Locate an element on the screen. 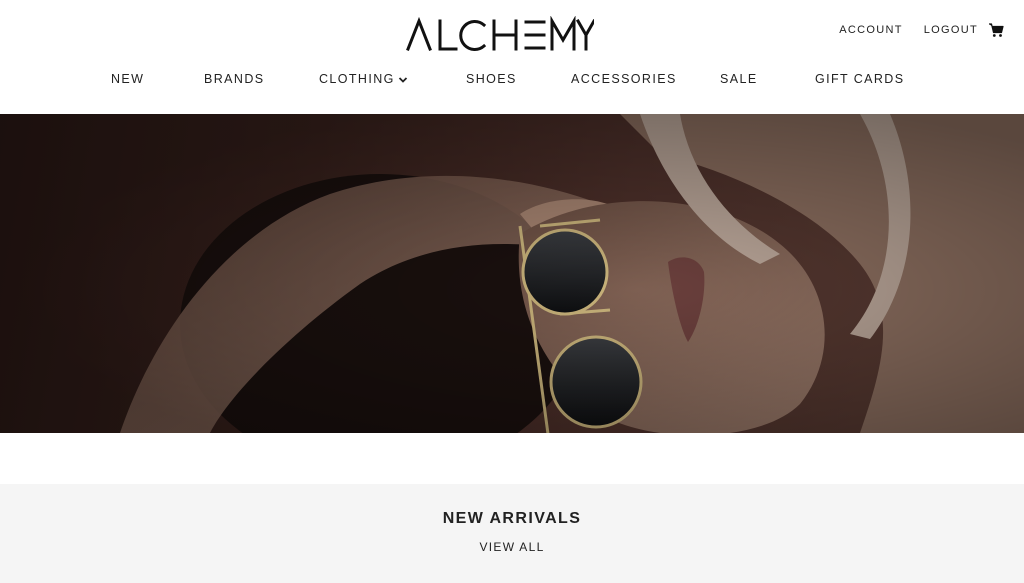  shopping-cart-icon is located at coordinates (996, 30).